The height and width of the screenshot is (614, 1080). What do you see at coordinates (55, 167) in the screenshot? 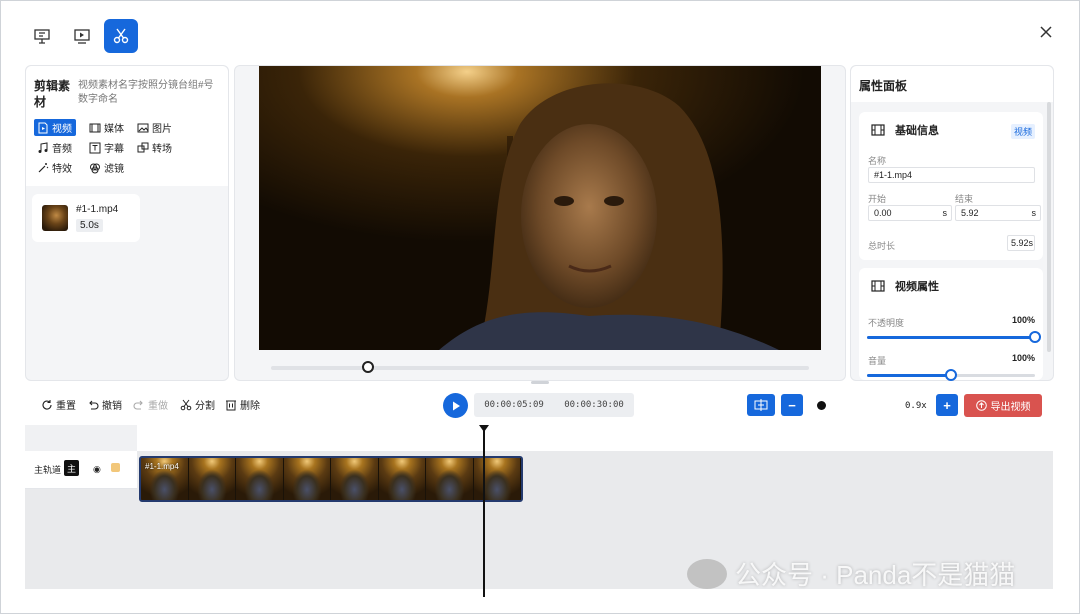
I see `category-effect: 特效` at bounding box center [55, 167].